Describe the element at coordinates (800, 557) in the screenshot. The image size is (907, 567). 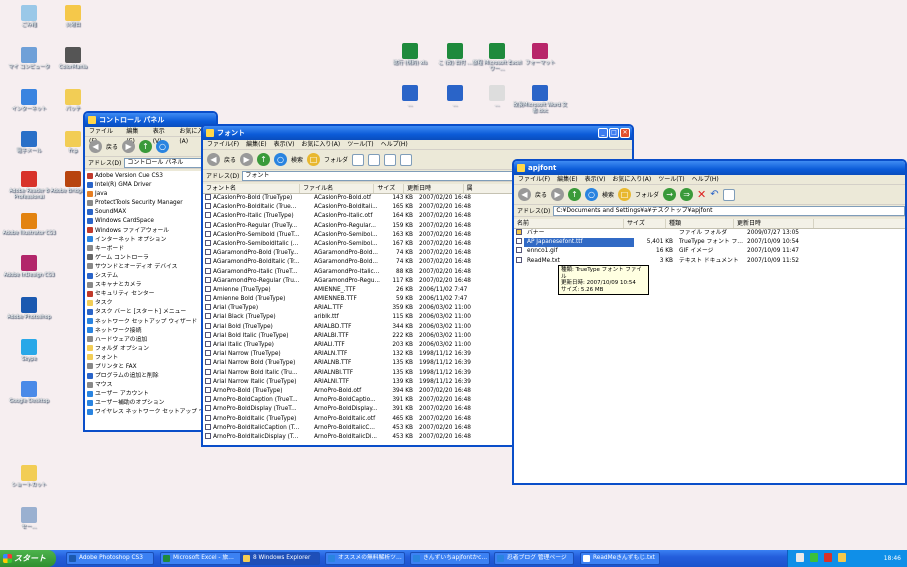
I see `speaker-icon` at that location.